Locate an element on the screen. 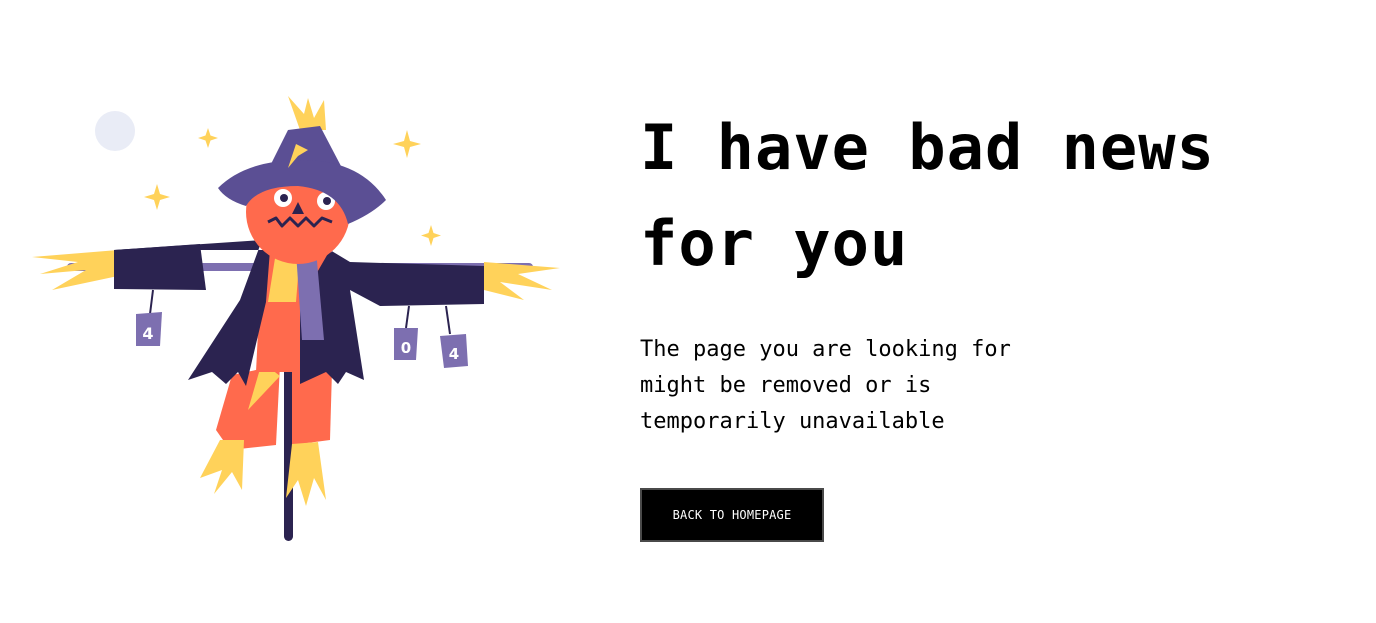 This screenshot has width=1376, height=623. scarecrow-pole is located at coordinates (288, 445).